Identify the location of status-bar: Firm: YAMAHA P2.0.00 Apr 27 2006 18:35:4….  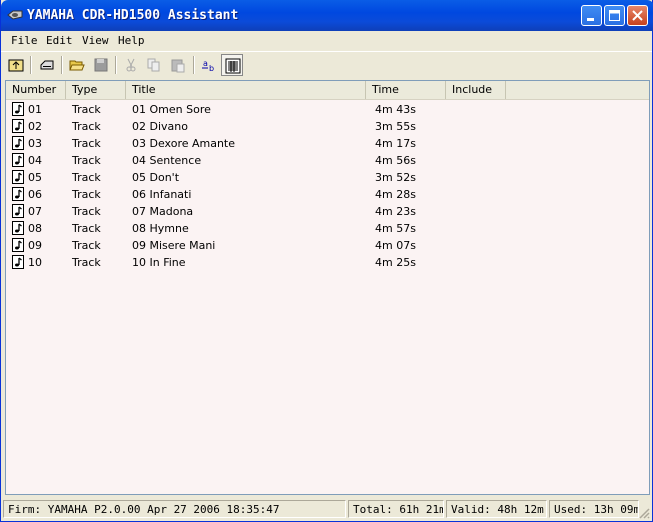
(326, 509).